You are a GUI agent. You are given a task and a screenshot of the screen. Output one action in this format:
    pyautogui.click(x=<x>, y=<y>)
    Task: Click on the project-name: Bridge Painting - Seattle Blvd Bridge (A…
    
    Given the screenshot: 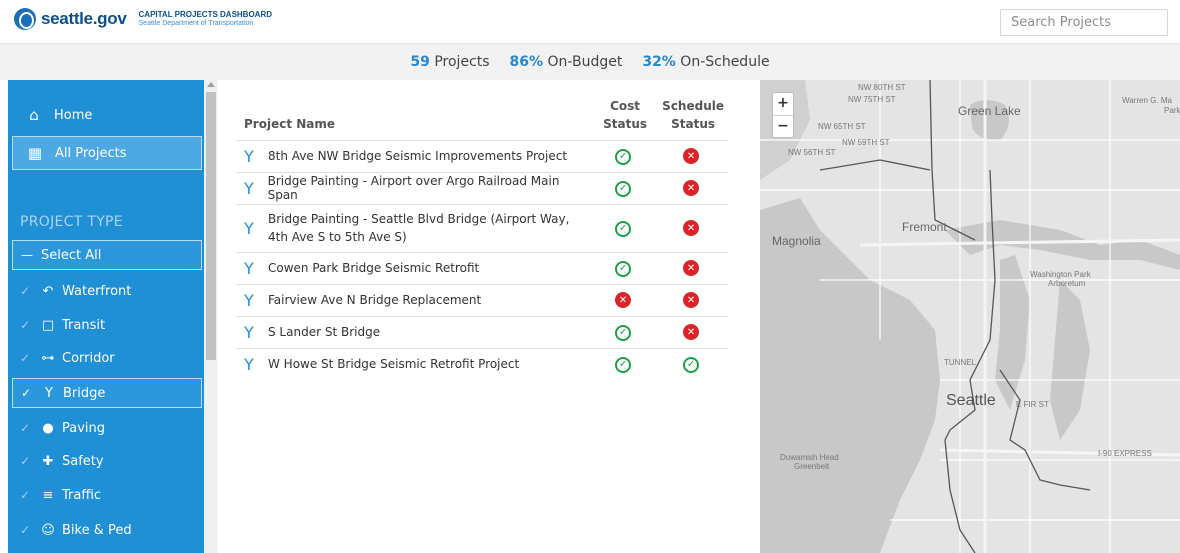 What is the action you would take?
    pyautogui.click(x=428, y=228)
    